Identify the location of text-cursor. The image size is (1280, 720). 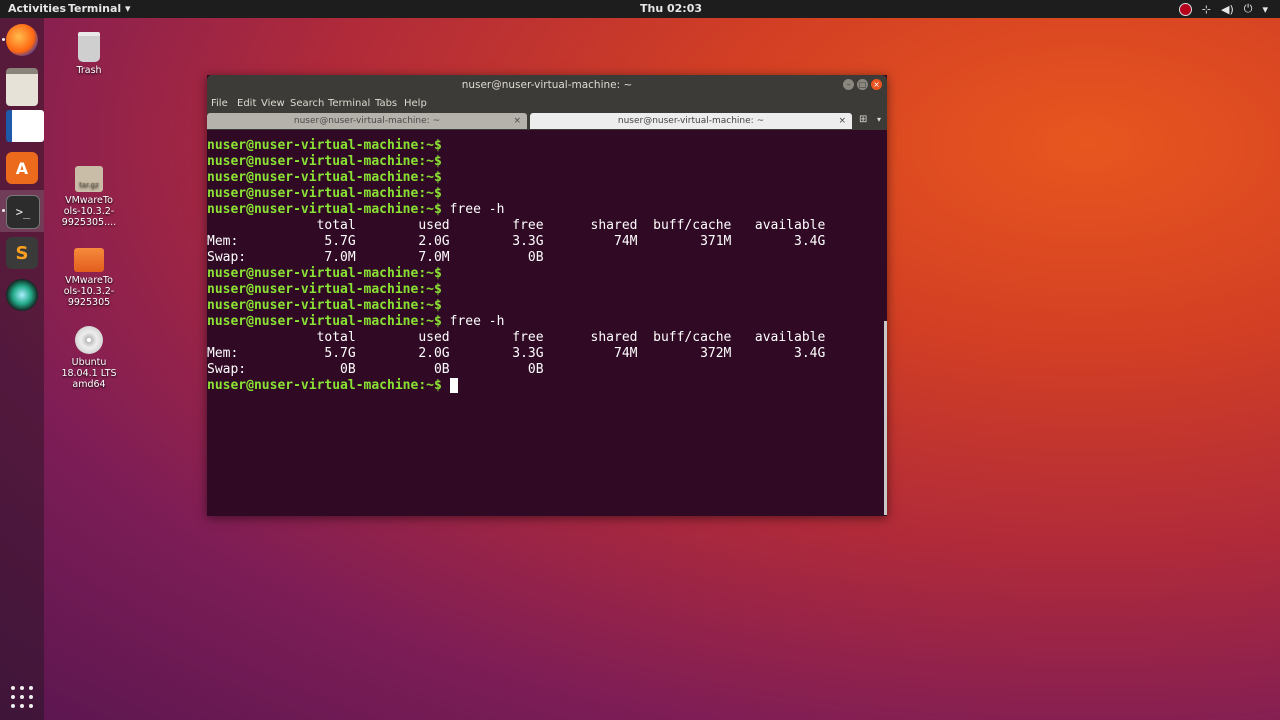
(453, 385).